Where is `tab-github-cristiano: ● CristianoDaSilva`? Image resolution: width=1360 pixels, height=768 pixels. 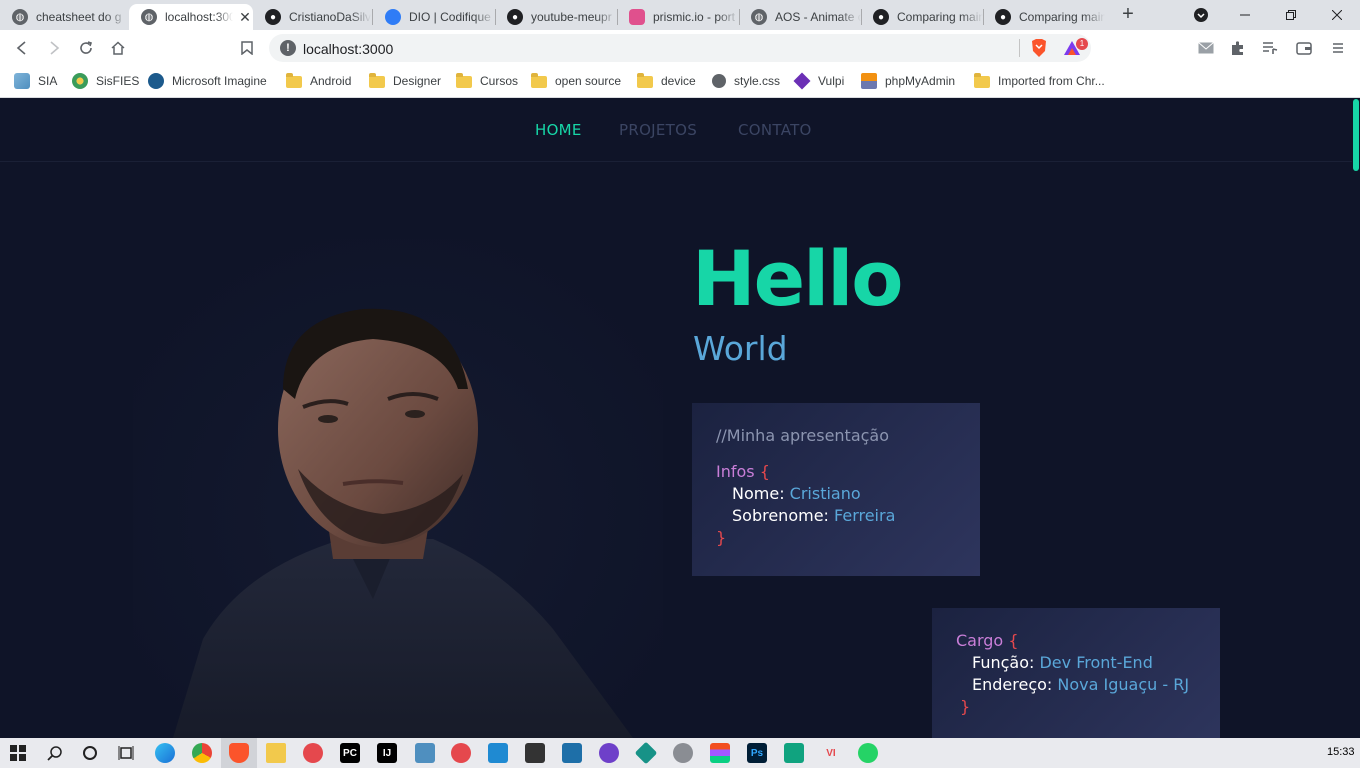
tab-github-cristiano: ● CristianoDaSilva is located at coordinates (312, 17).